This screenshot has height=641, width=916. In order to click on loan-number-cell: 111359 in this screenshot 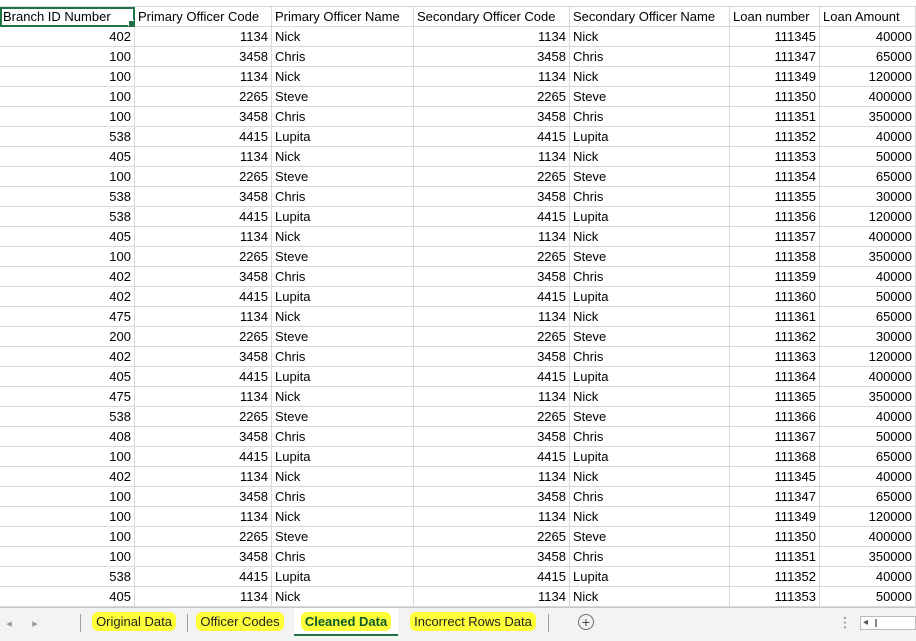, I will do `click(775, 277)`.